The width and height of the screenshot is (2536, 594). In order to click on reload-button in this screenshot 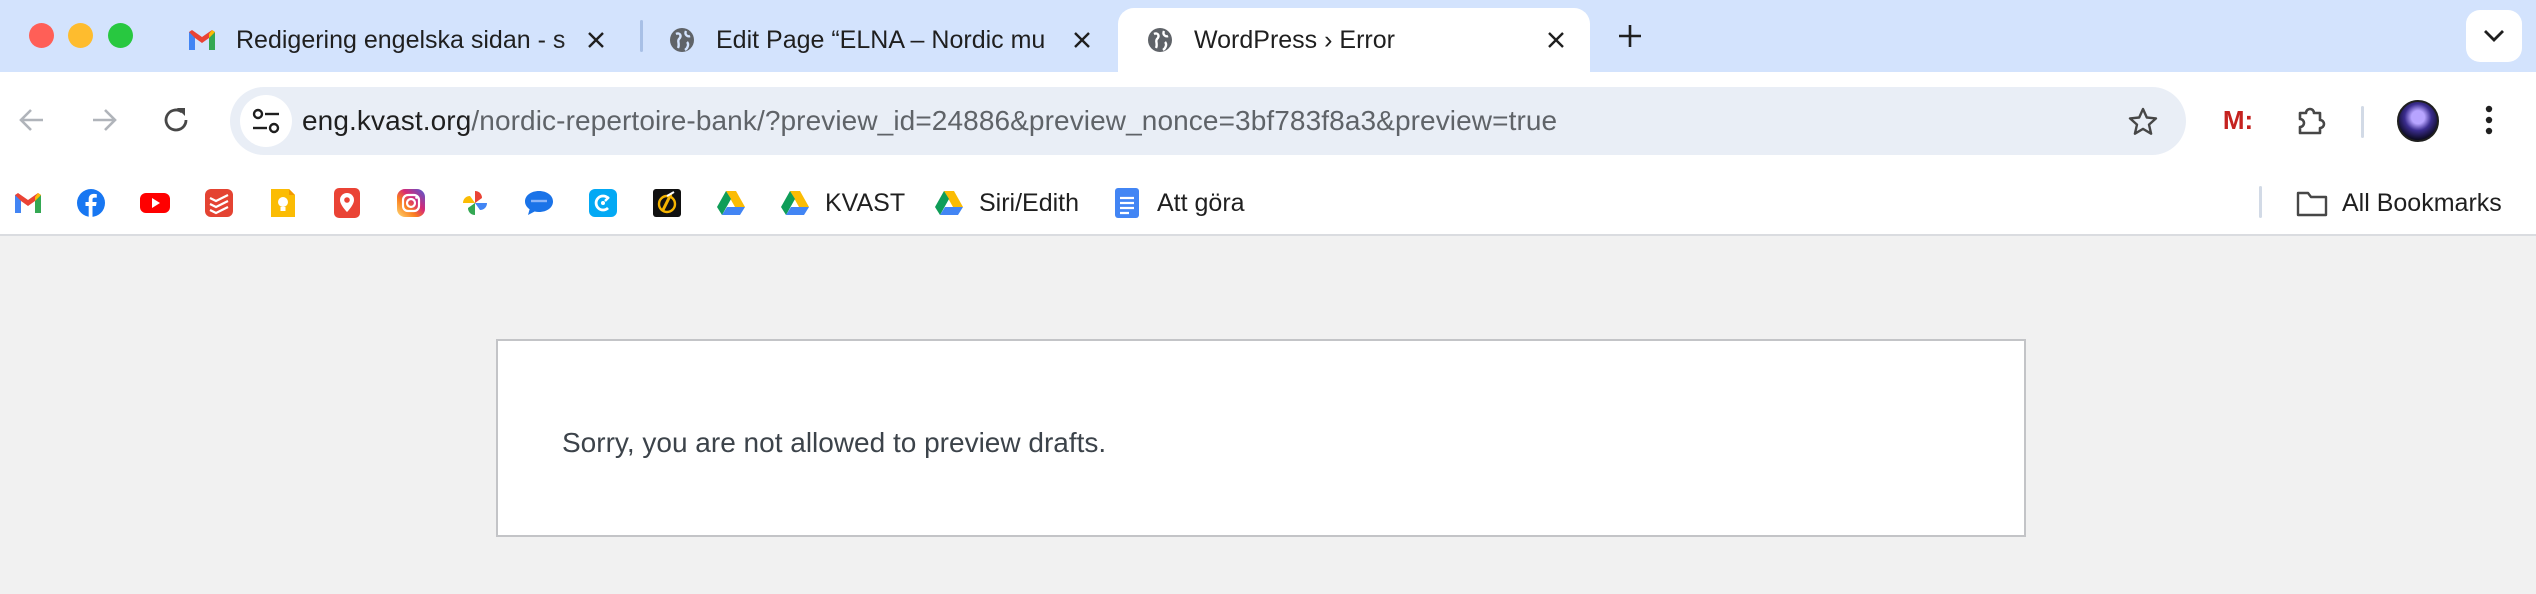, I will do `click(176, 120)`.